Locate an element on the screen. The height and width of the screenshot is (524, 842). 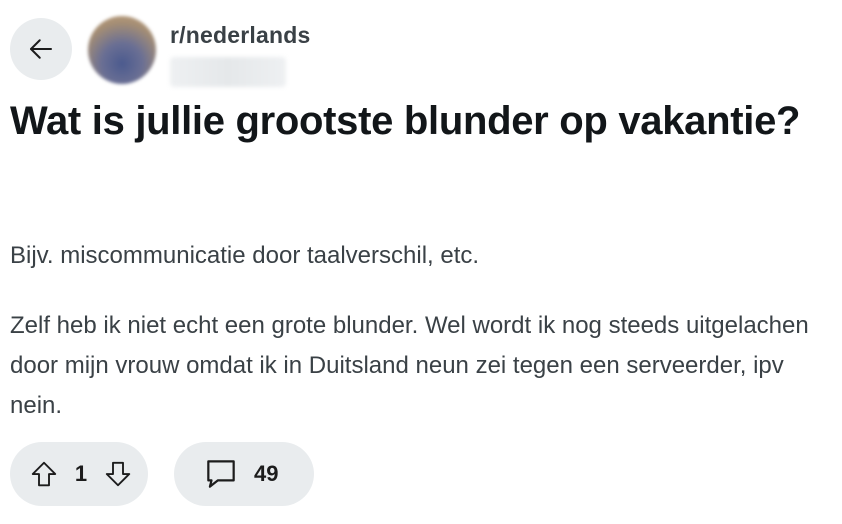
back-button is located at coordinates (41, 49).